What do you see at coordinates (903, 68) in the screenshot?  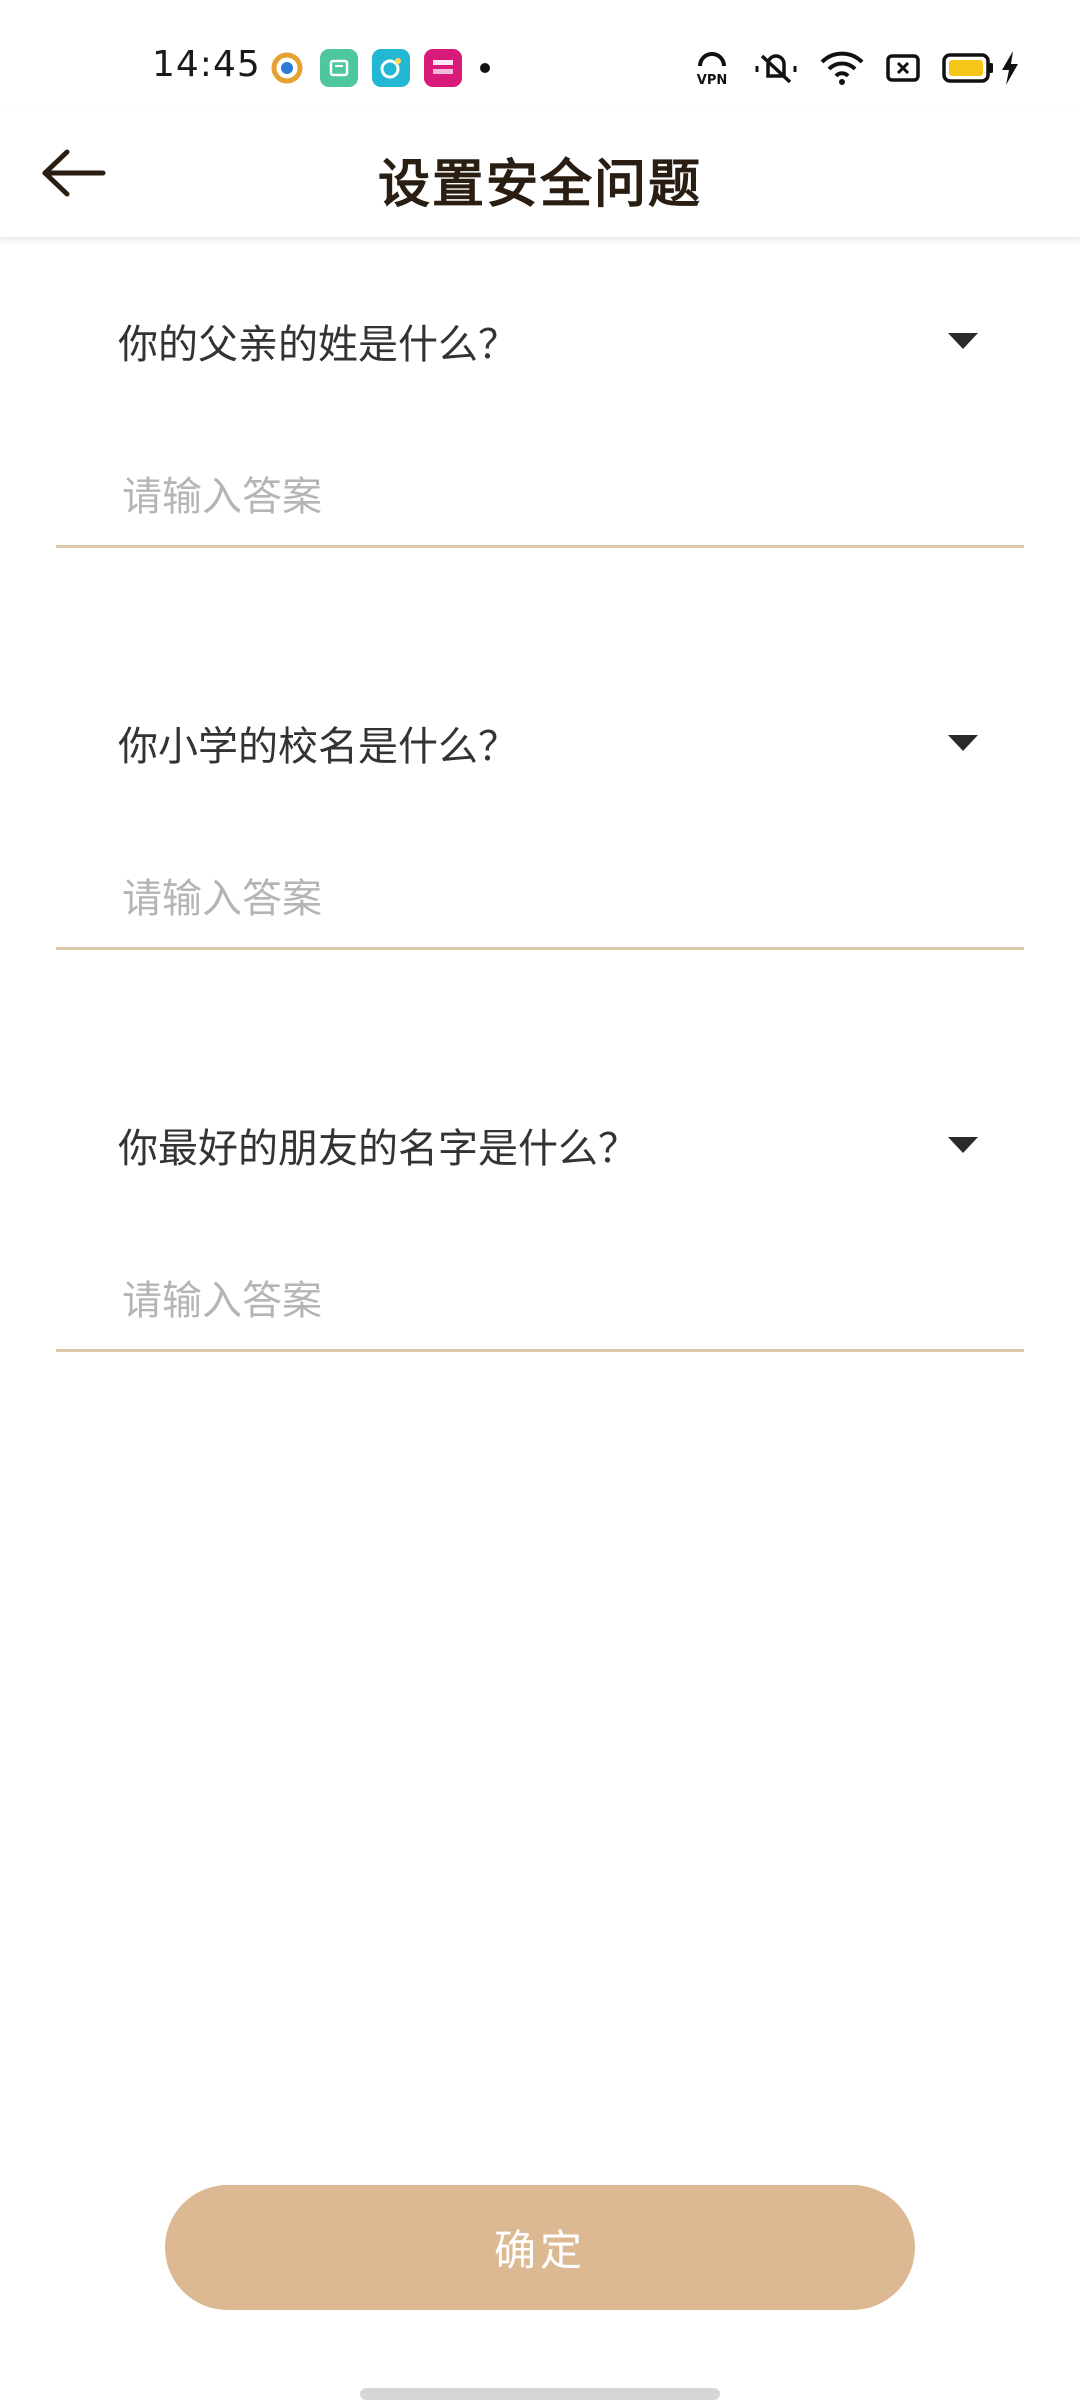 I see `sim-icon` at bounding box center [903, 68].